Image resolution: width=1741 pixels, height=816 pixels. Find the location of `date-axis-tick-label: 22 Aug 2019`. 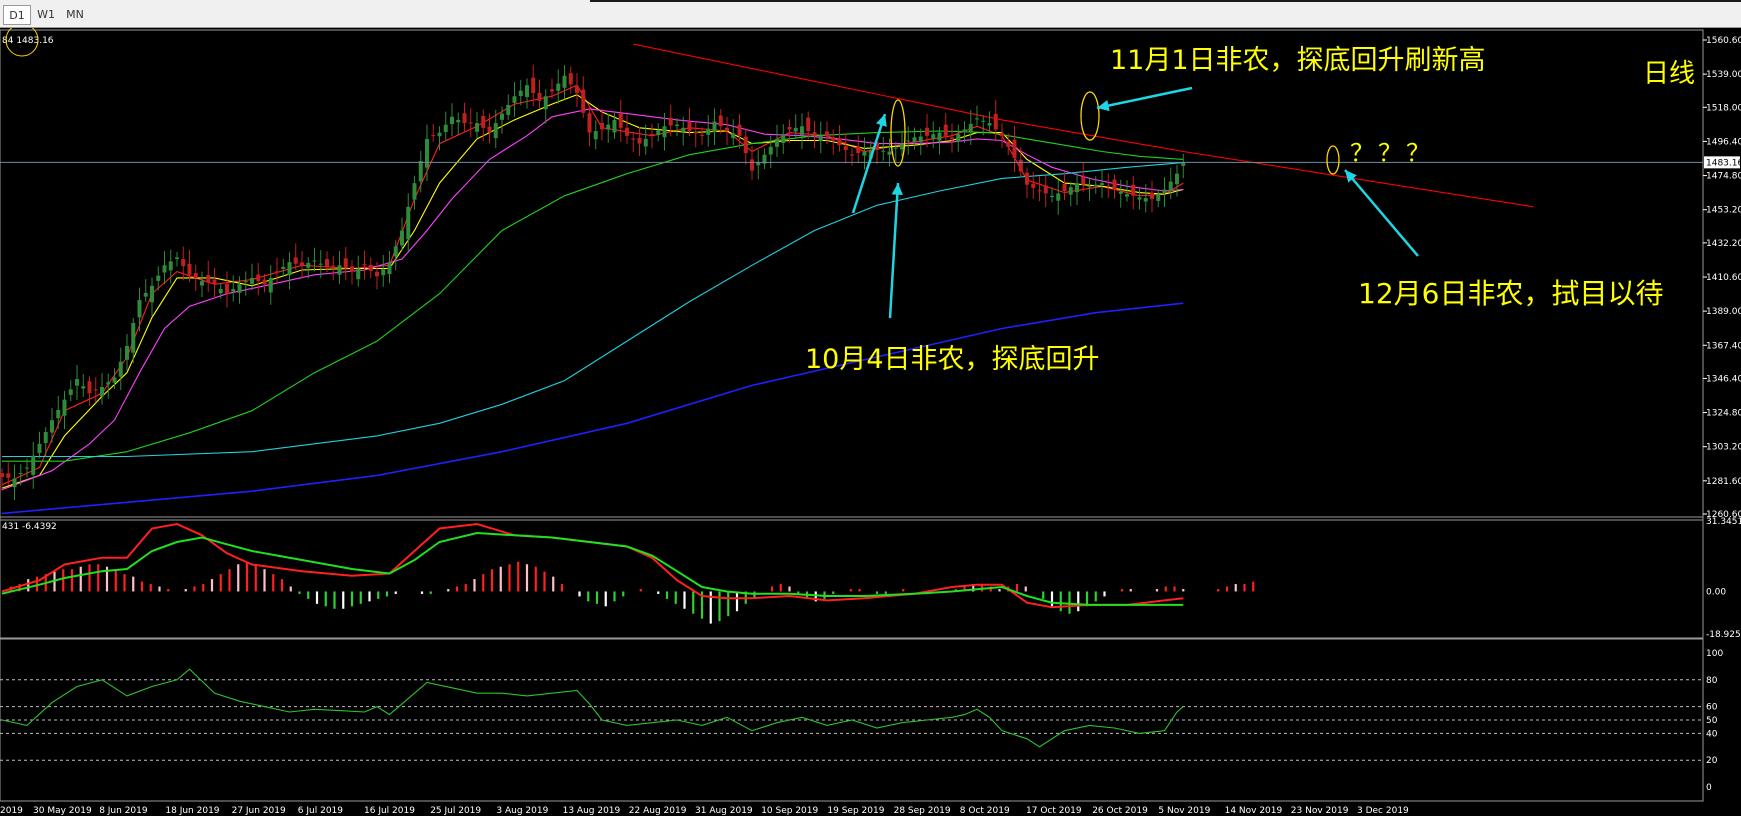

date-axis-tick-label: 22 Aug 2019 is located at coordinates (658, 811).